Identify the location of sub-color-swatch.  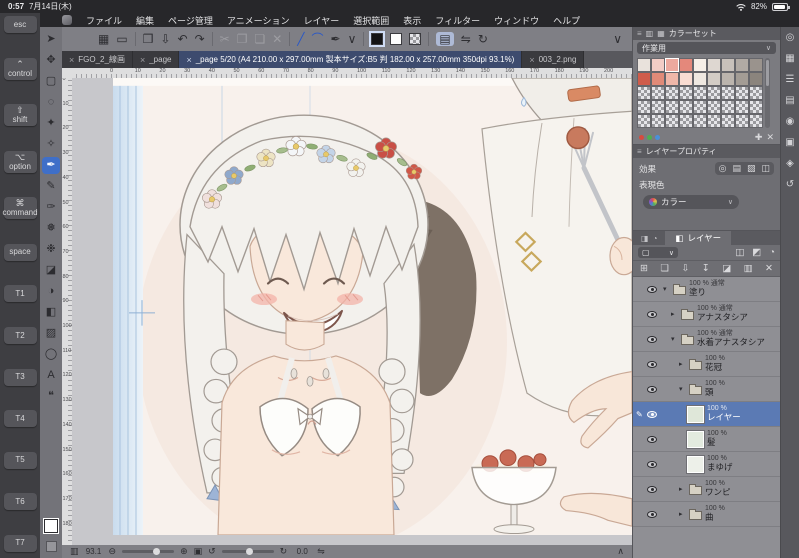
(396, 39).